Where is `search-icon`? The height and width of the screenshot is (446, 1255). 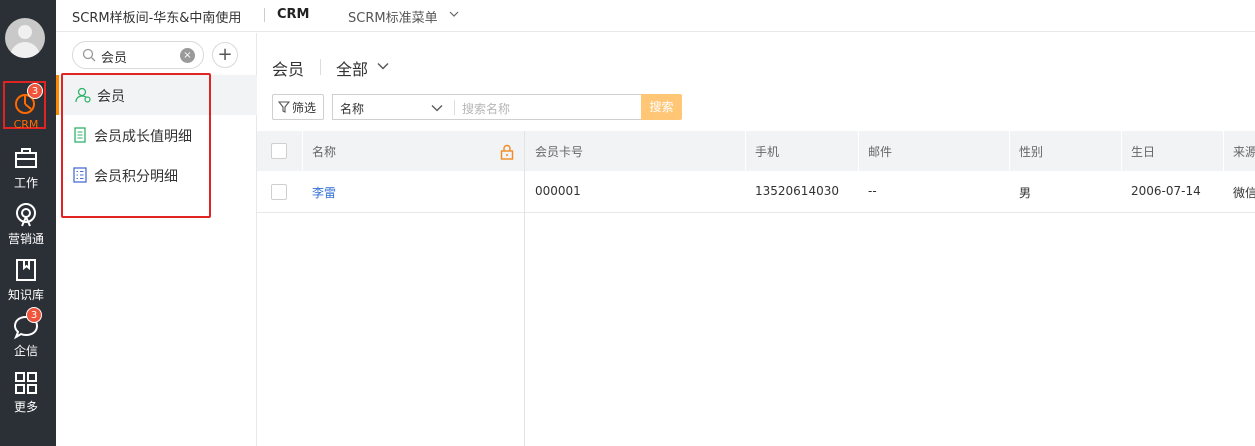
search-icon is located at coordinates (89, 55).